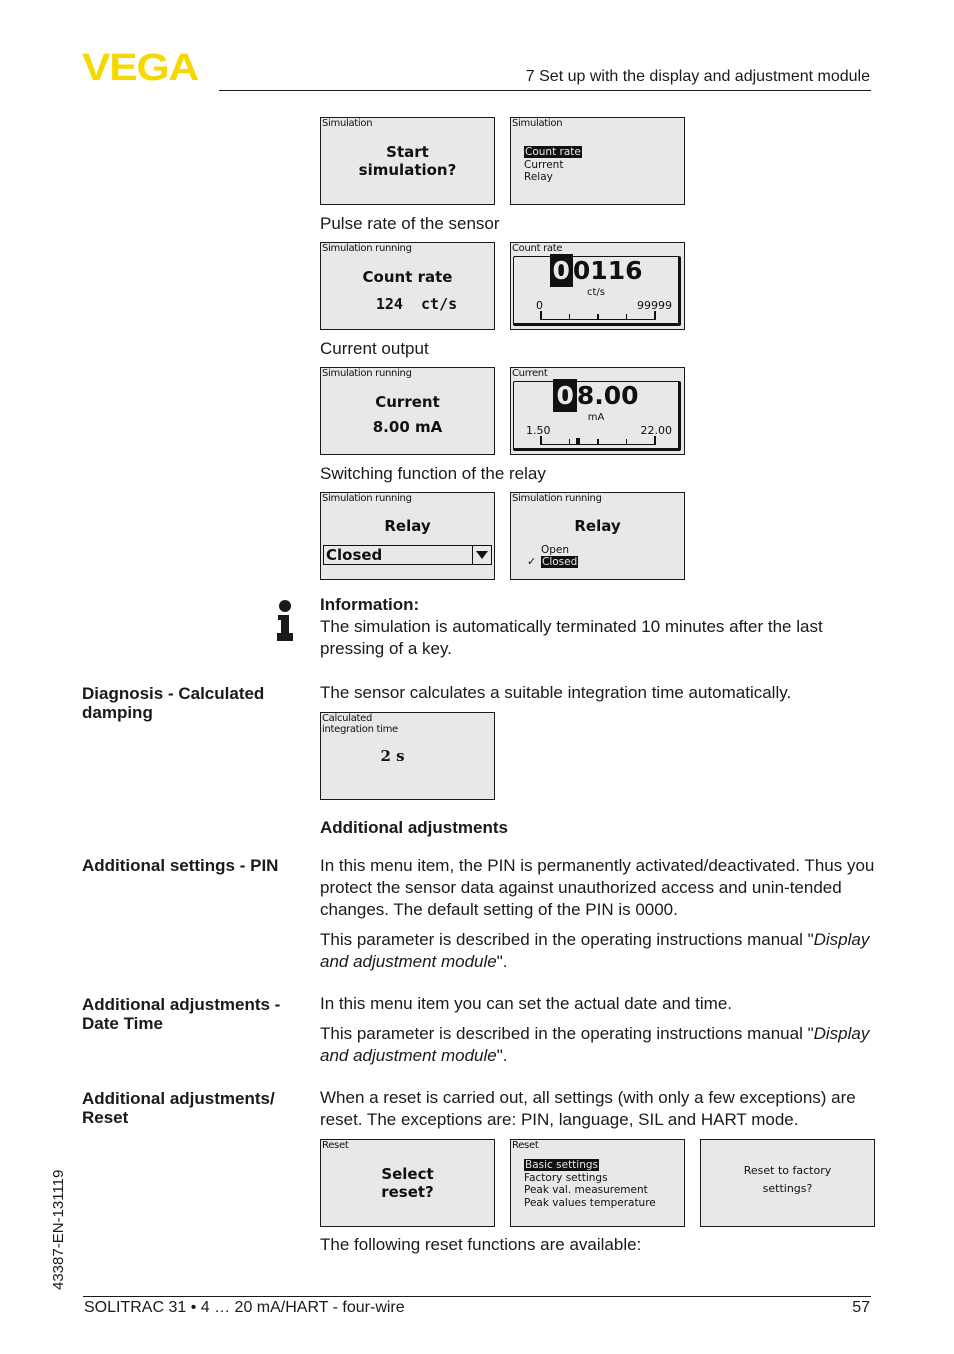 The image size is (954, 1354). Describe the element at coordinates (360, 729) in the screenshot. I see `lcd-title-line: integration time` at that location.